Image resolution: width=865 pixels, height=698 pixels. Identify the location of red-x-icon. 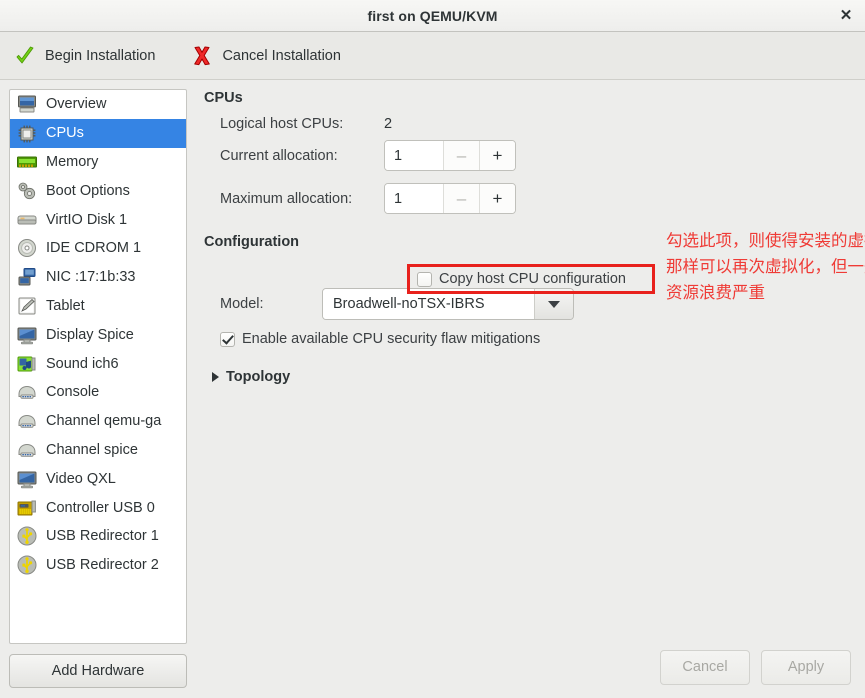
(202, 55).